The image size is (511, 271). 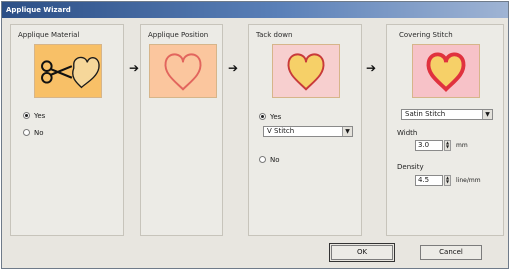 I want to click on covering-heart-icon, so click(x=446, y=71).